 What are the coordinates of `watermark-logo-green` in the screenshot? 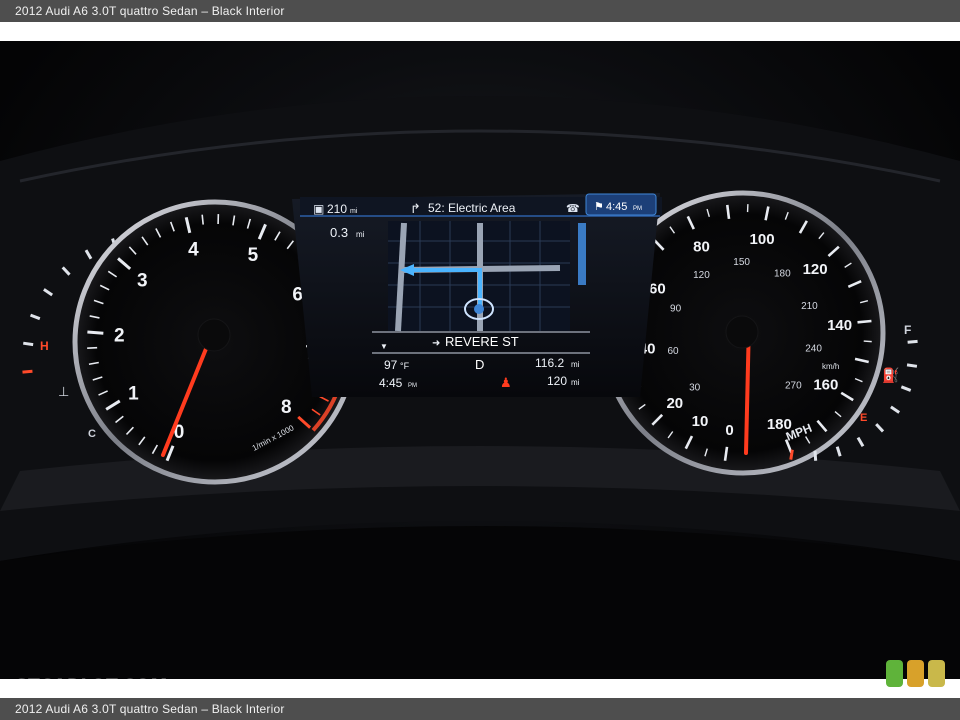 It's located at (894, 673).